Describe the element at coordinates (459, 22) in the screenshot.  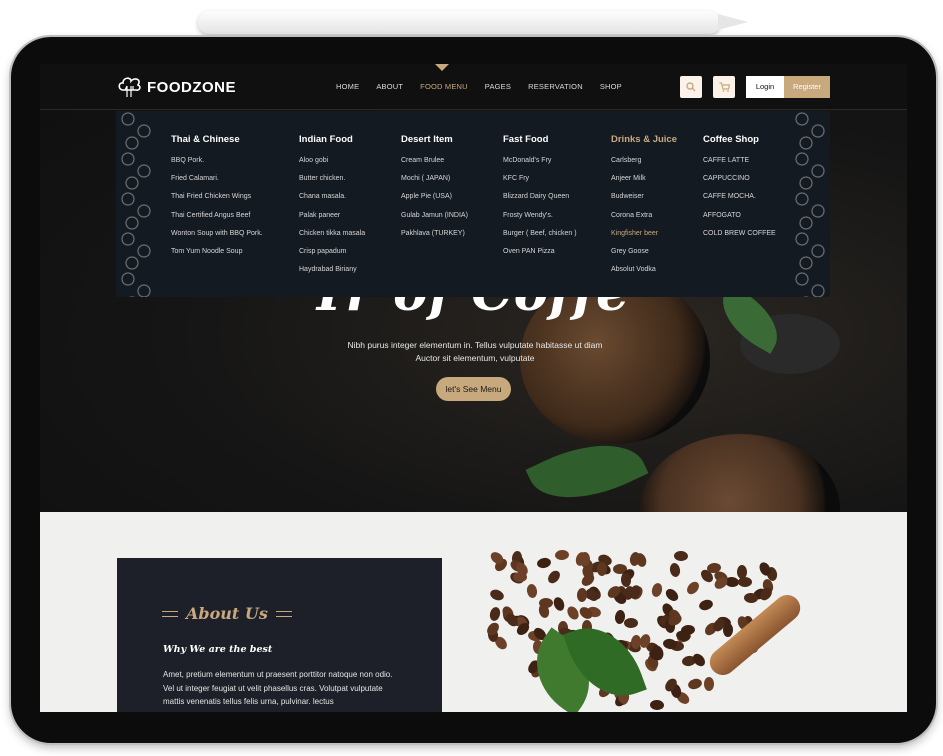
I see `stylus-pencil` at that location.